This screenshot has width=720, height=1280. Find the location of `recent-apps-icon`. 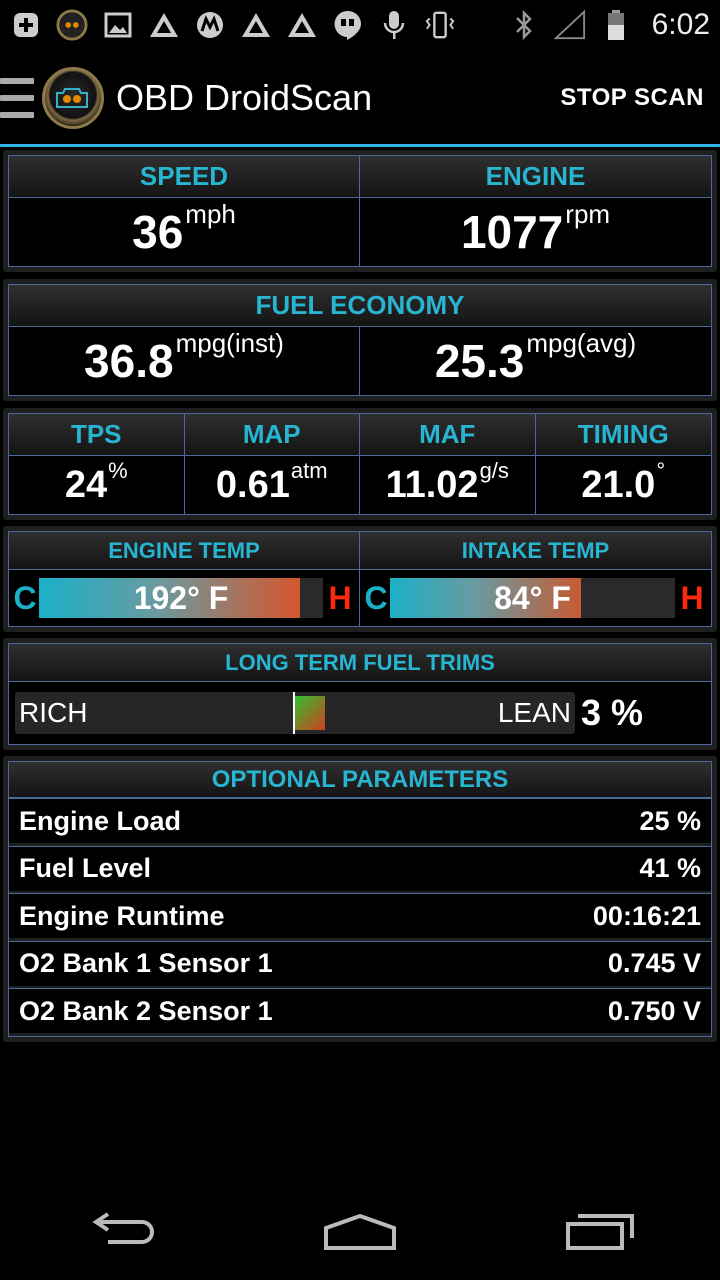

recent-apps-icon is located at coordinates (600, 1232).